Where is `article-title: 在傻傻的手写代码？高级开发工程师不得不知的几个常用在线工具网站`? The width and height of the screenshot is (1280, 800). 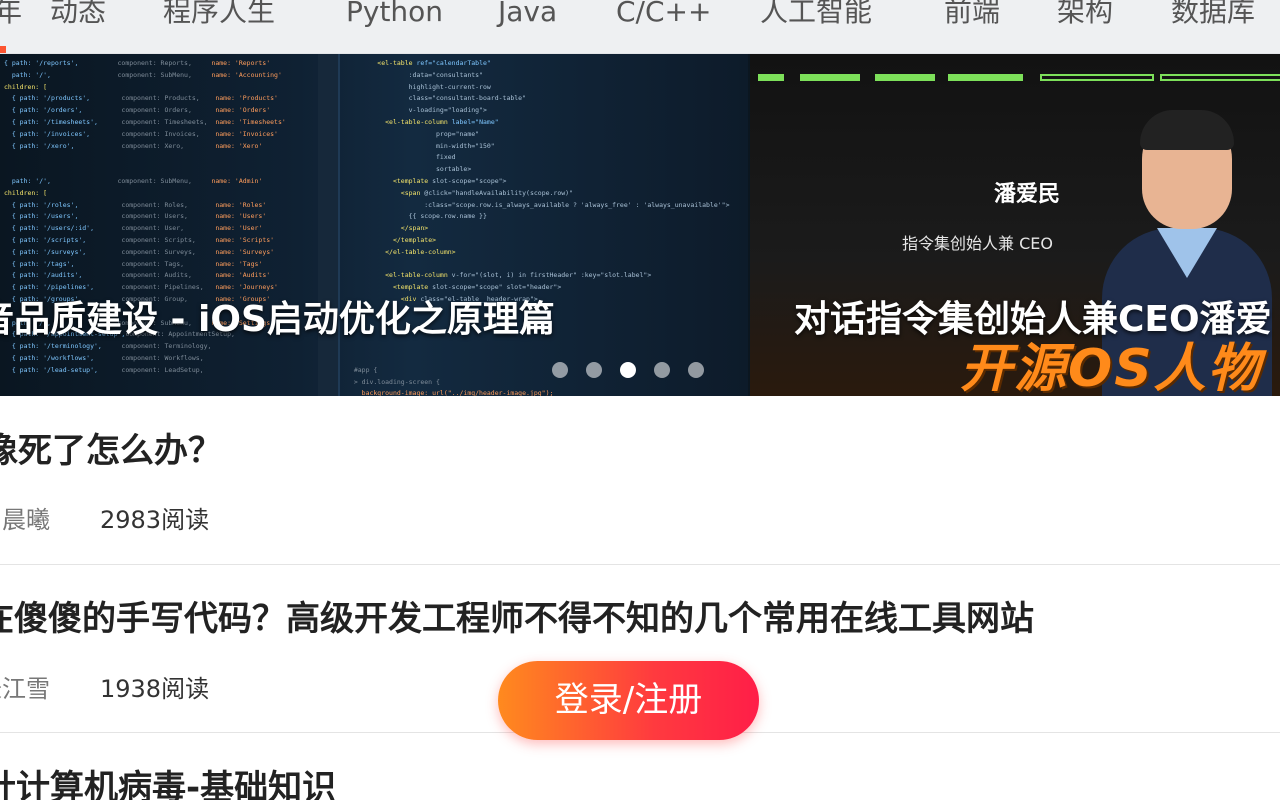
article-title: 在傻傻的手写代码？高级开发工程师不得不知的几个常用在线工具网站 is located at coordinates (517, 619).